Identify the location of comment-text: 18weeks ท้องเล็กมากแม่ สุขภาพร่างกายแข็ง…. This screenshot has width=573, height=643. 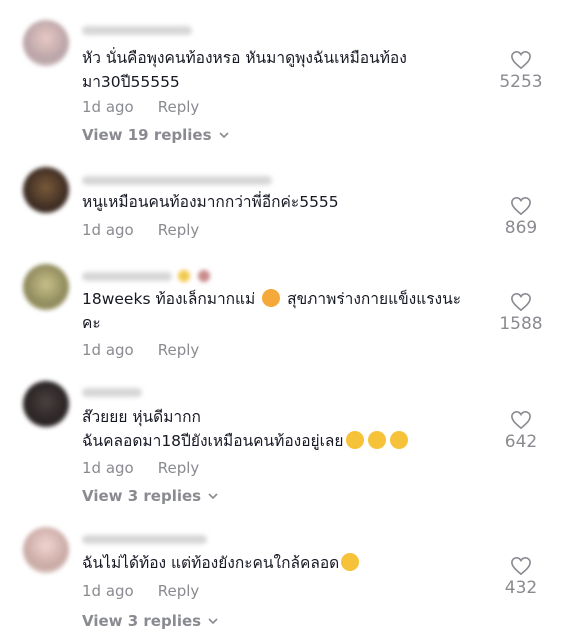
(272, 310).